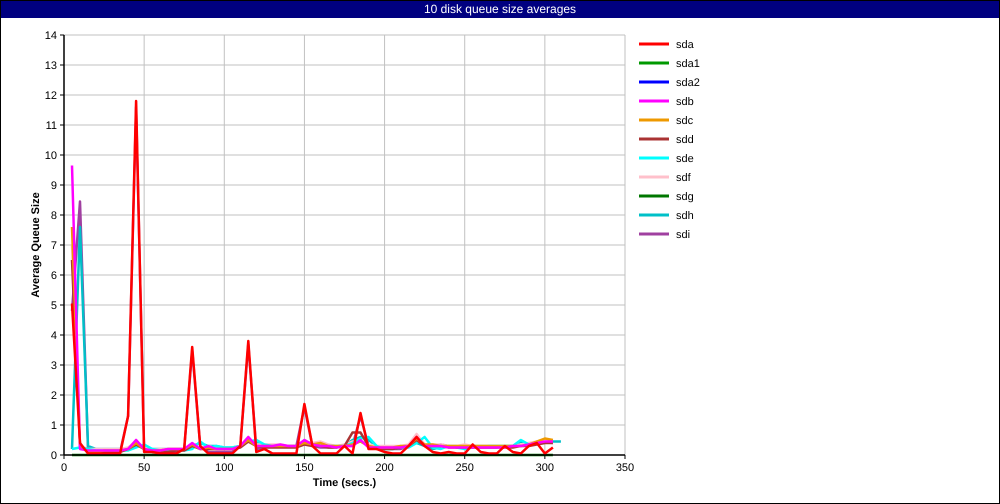 This screenshot has width=1000, height=504. Describe the element at coordinates (36, 245) in the screenshot. I see `y-axis-title: Average Queue Size` at that location.